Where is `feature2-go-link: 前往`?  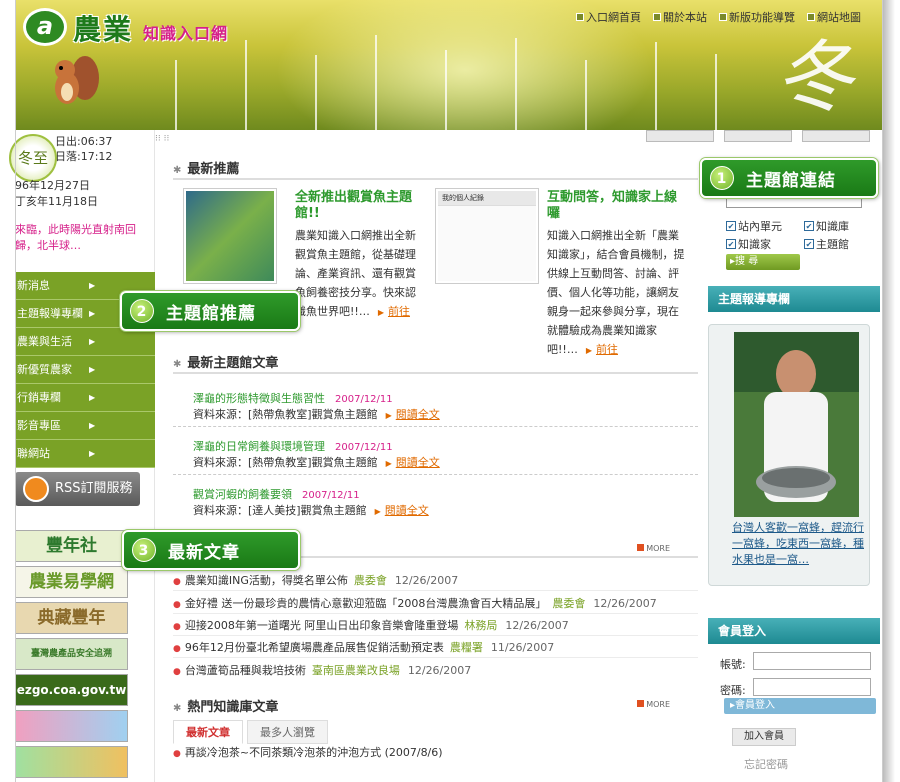 feature2-go-link: 前往 is located at coordinates (607, 349).